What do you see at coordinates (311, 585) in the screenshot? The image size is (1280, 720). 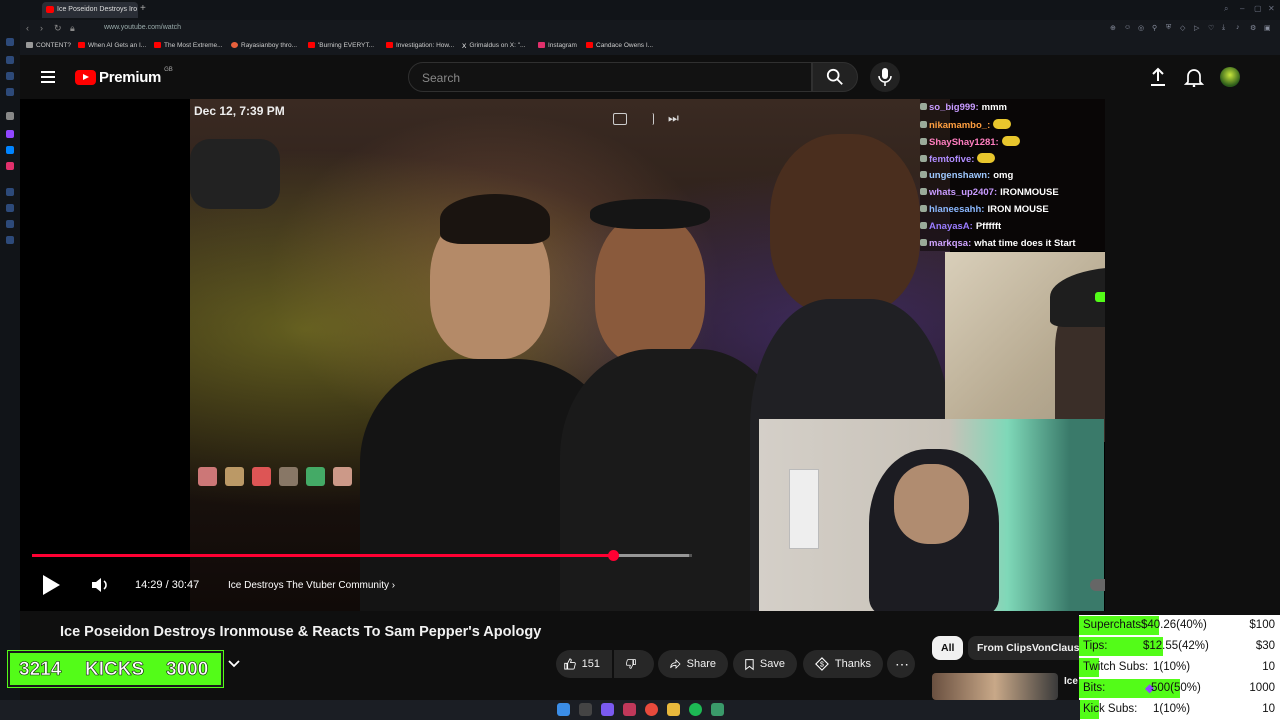 I see `chapter-button: Ice Destroys The Vtuber Community ›` at bounding box center [311, 585].